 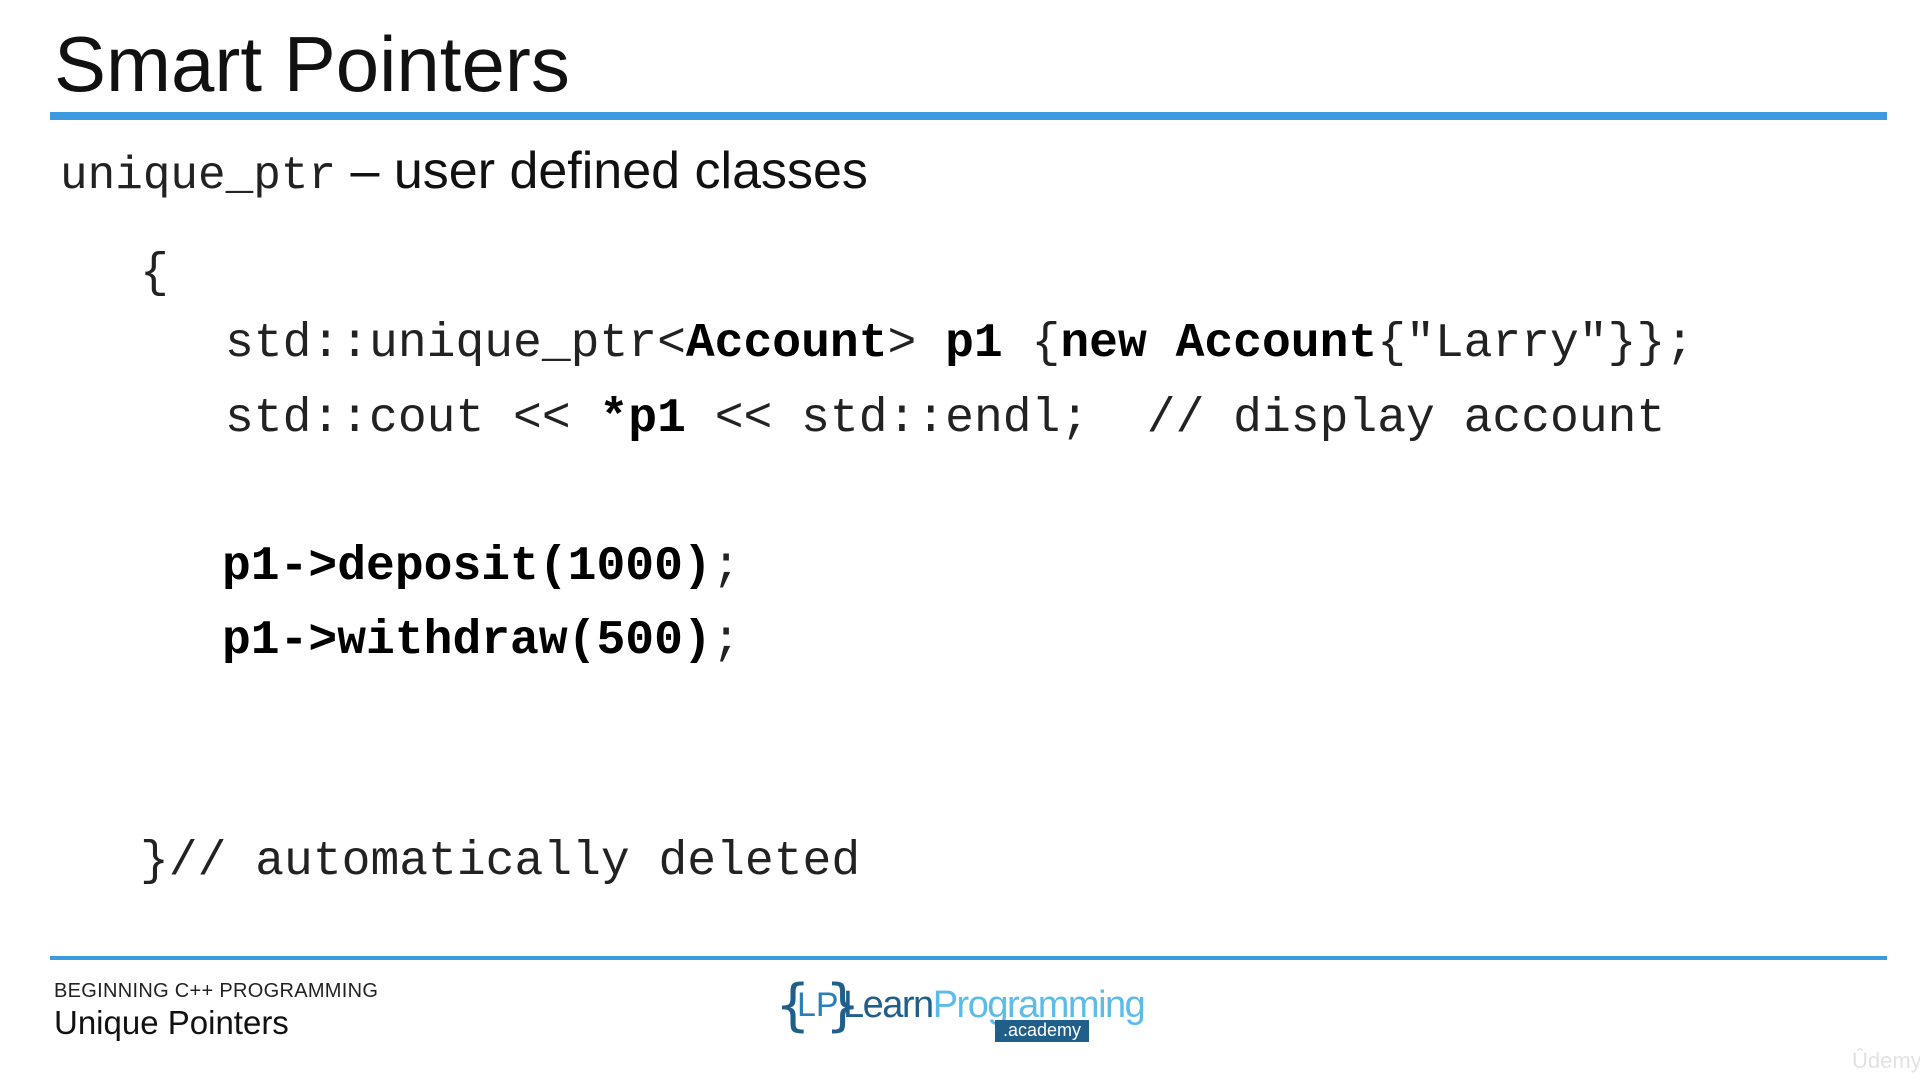 I want to click on slide-title: Smart Pointers, so click(x=312, y=64).